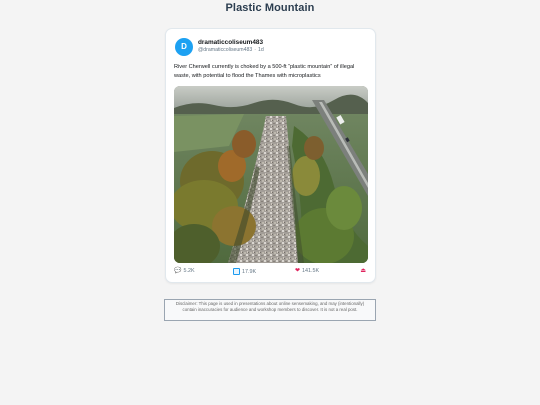  Describe the element at coordinates (225, 50) in the screenshot. I see `handle: @dramaticcoliseum483` at that location.